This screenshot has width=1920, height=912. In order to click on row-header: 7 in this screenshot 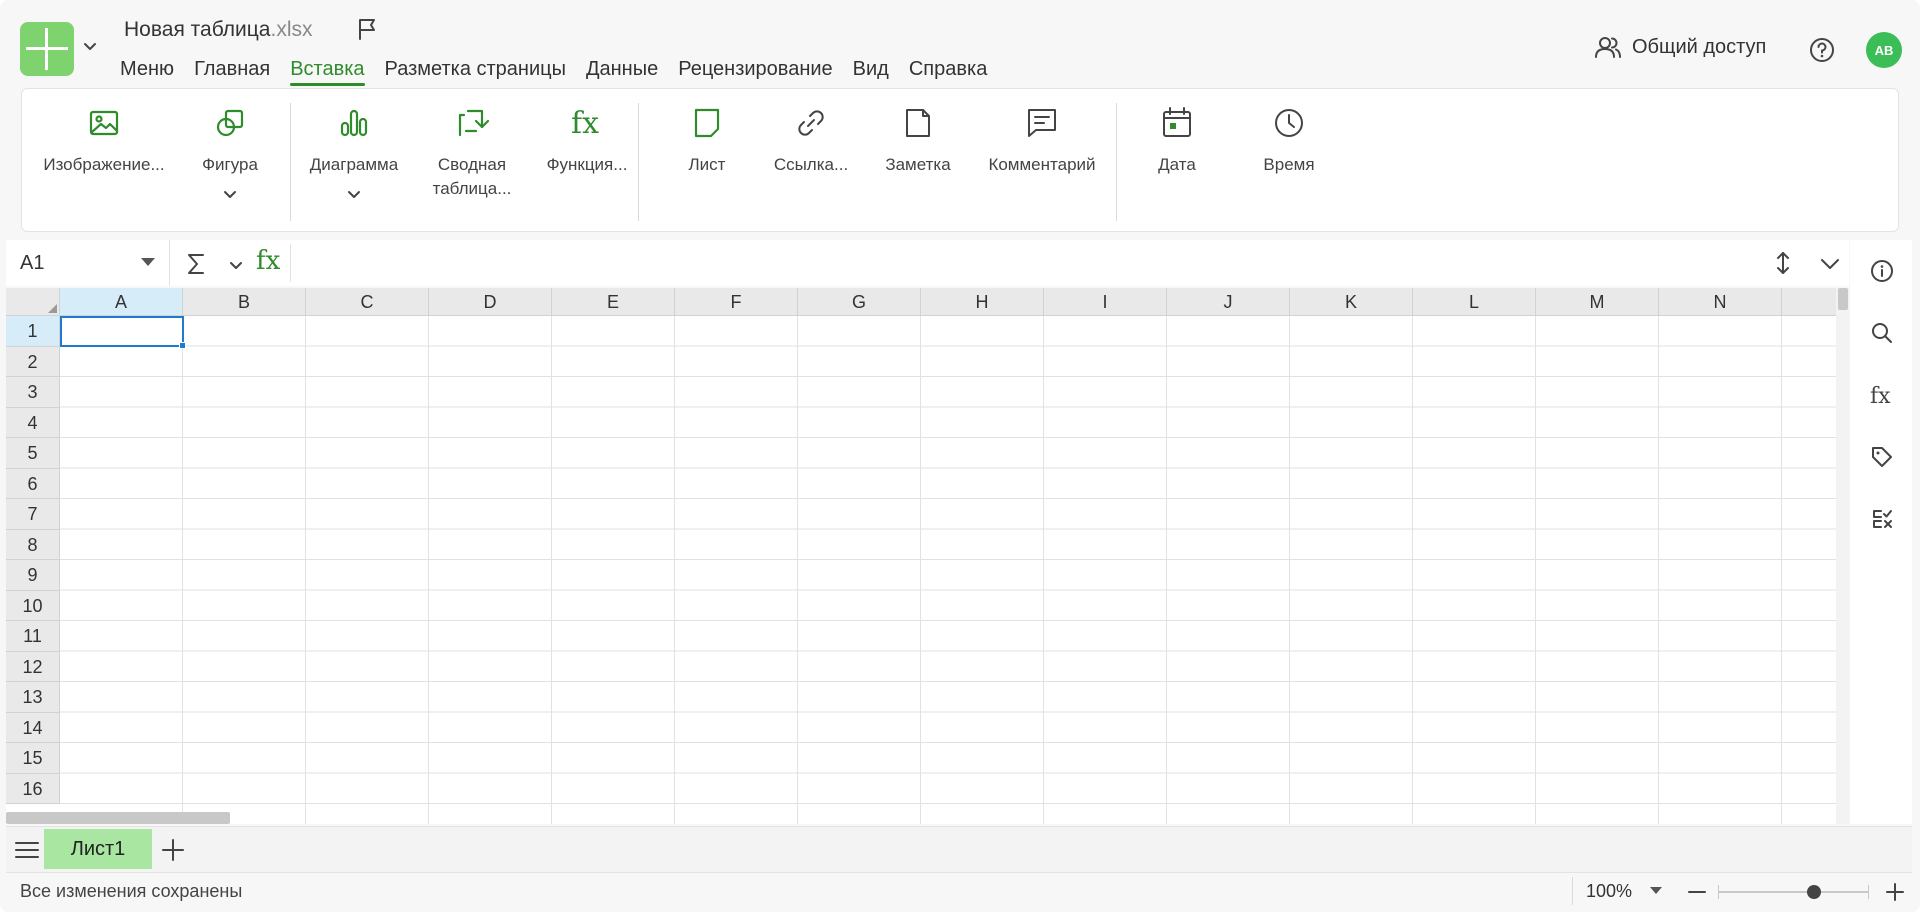, I will do `click(33, 514)`.